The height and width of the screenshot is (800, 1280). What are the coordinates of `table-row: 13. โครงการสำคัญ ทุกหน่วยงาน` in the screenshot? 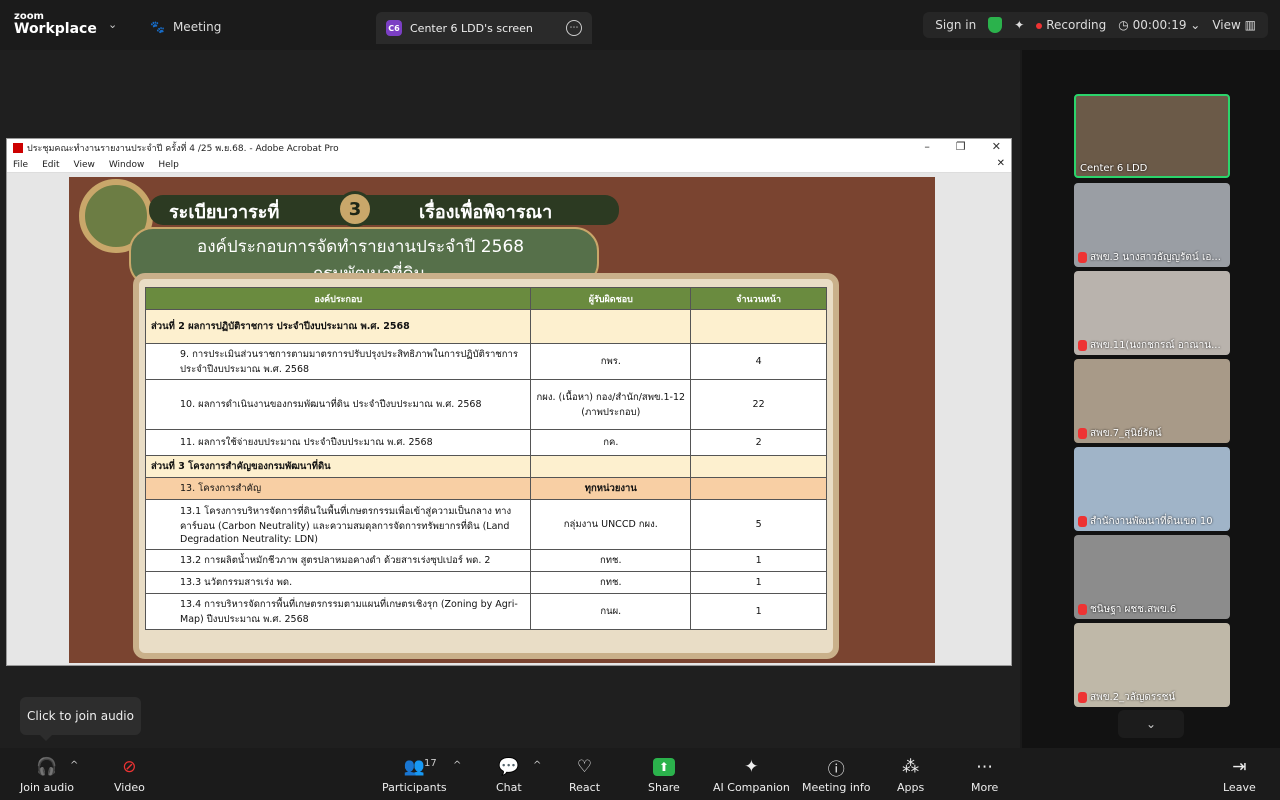 It's located at (485, 488).